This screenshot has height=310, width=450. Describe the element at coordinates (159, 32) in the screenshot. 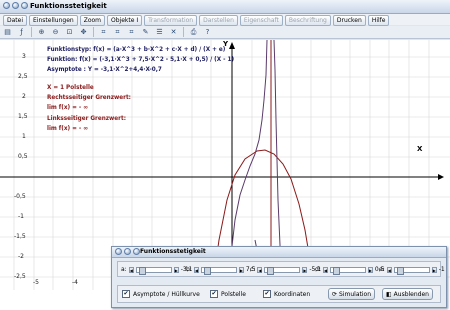

I see `list-icon: ☰` at that location.